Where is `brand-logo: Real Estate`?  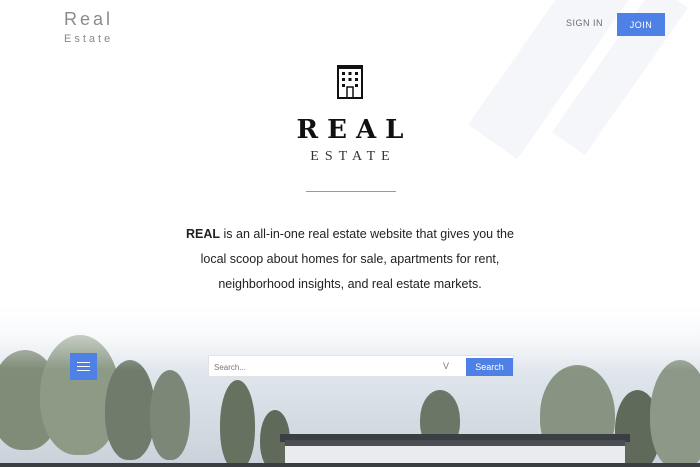
brand-logo: Real Estate is located at coordinates (104, 27).